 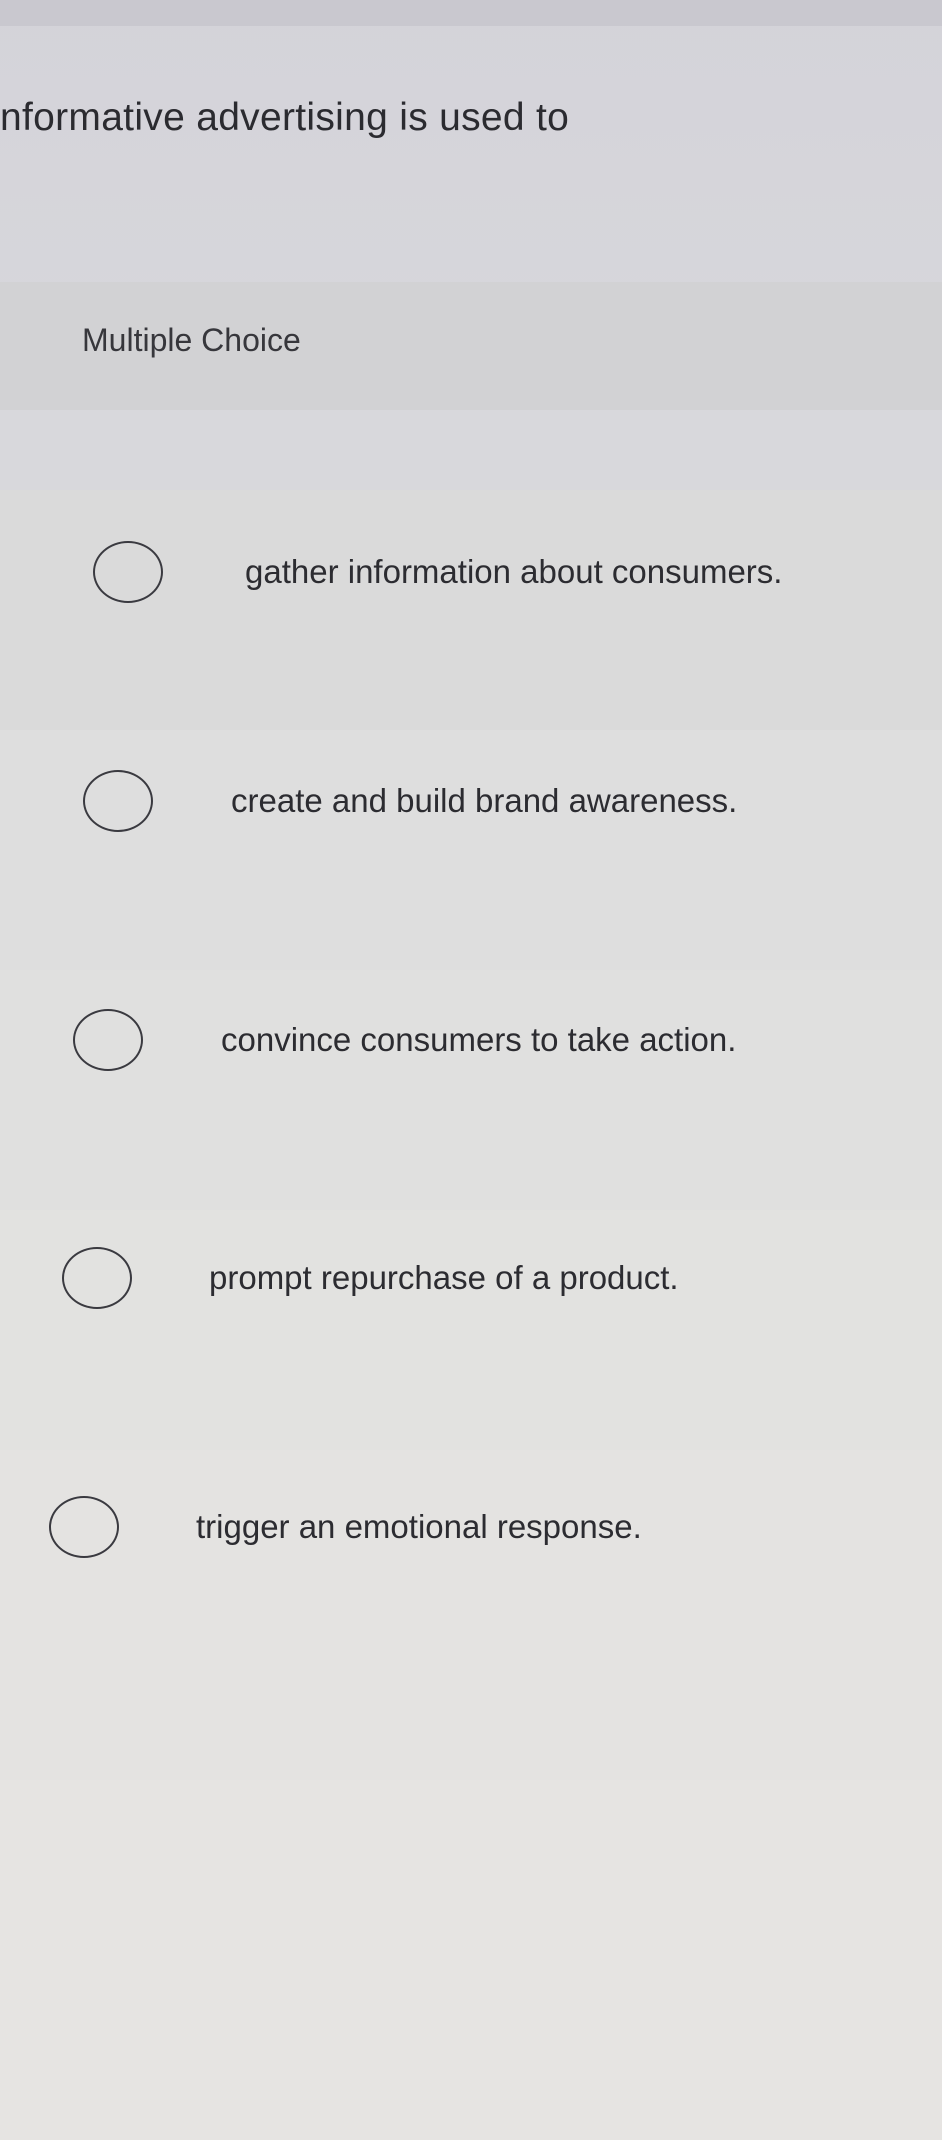 I want to click on choice-option: prompt repurchase of a product., so click(x=370, y=1278).